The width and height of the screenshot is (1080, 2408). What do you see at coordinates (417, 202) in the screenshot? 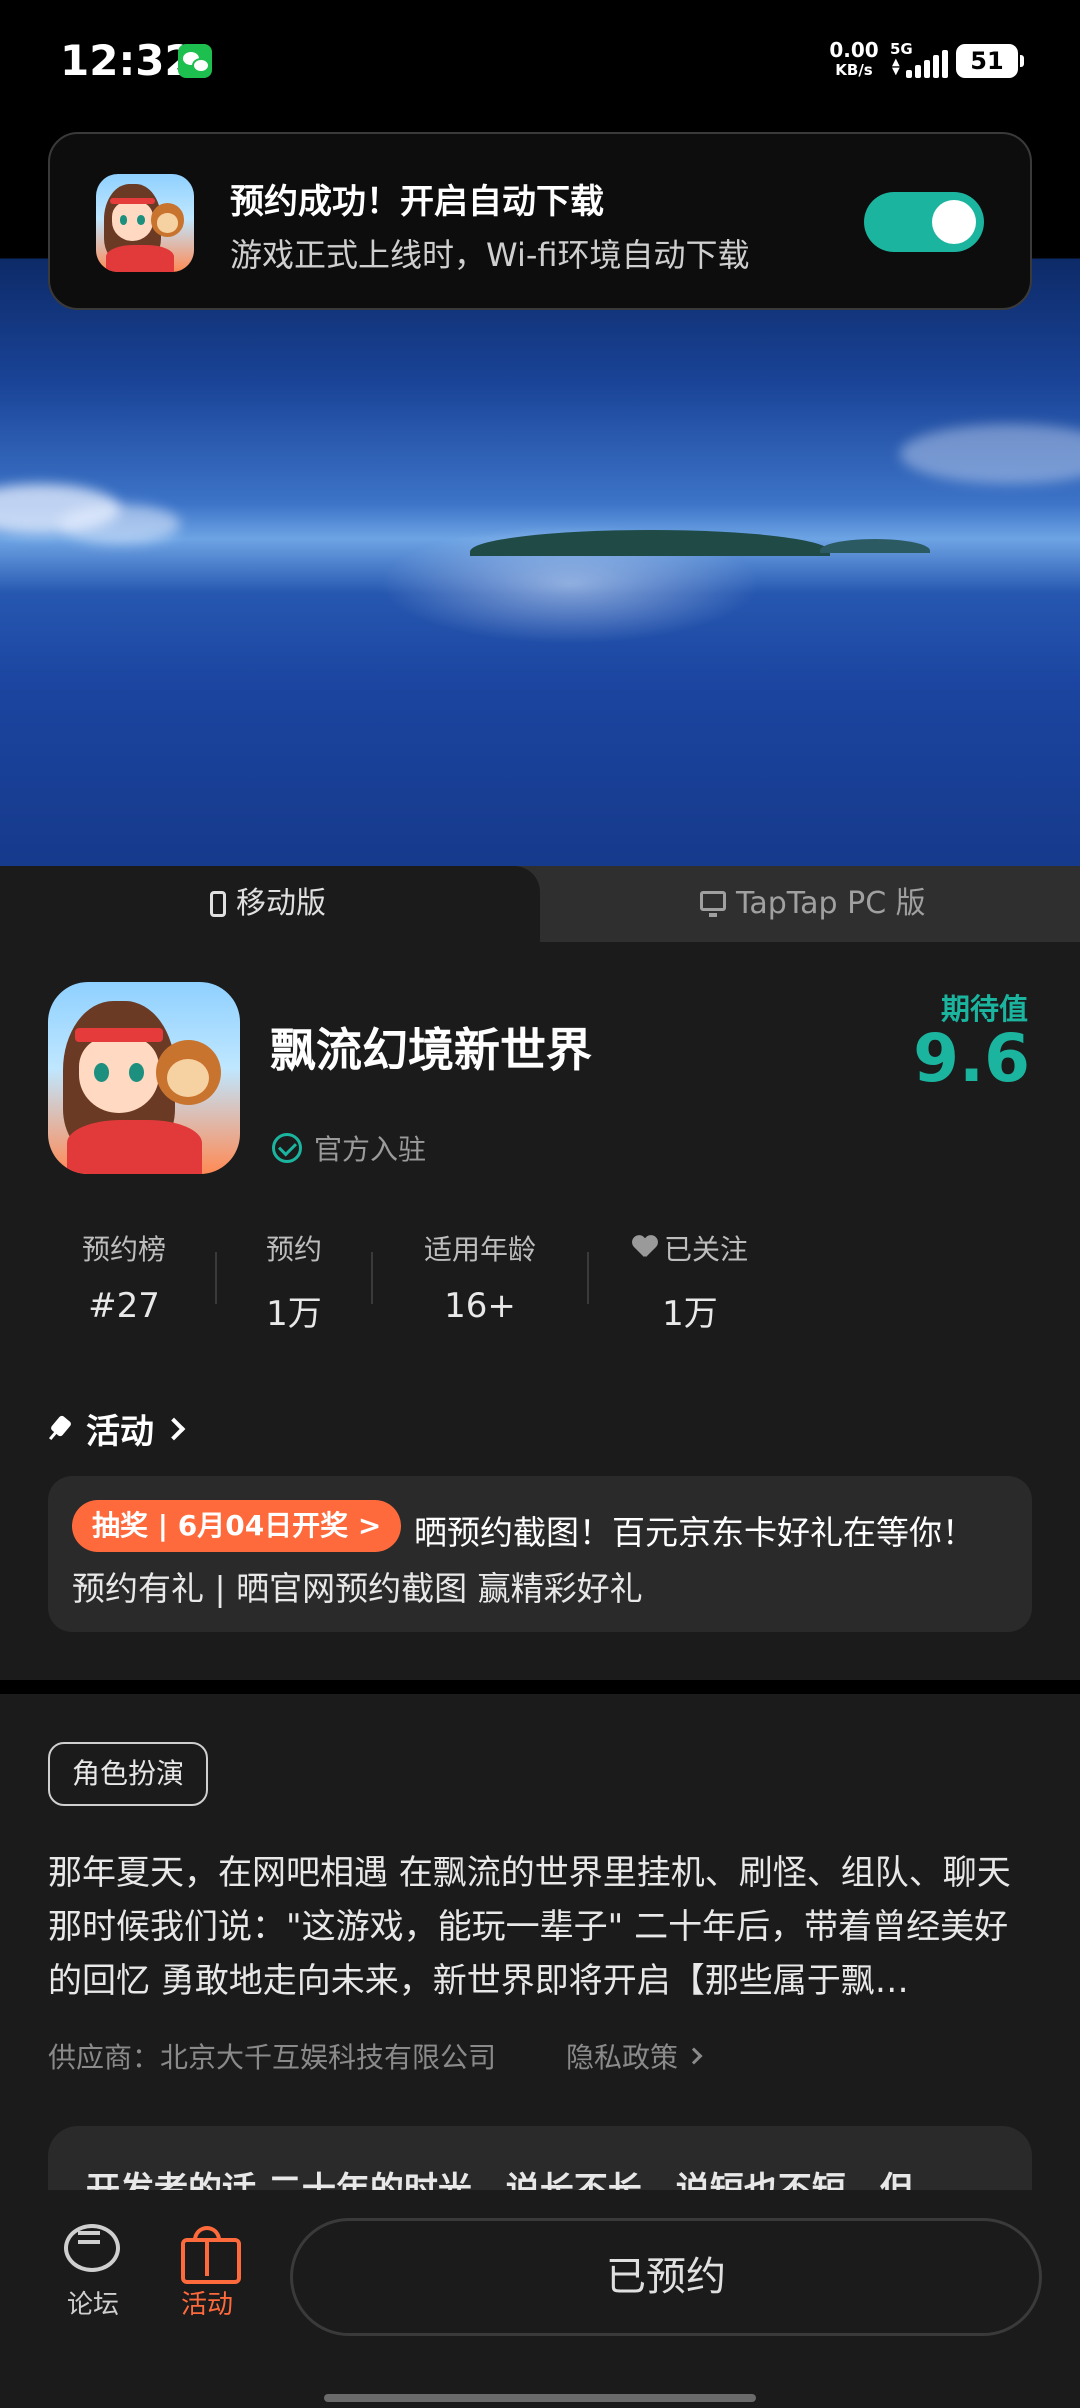
I see `notification-title: 预约成功！开启自动下载` at bounding box center [417, 202].